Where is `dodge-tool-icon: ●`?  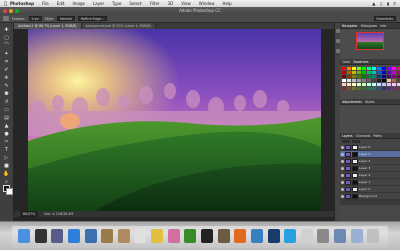 dodge-tool-icon: ● is located at coordinates (7, 134).